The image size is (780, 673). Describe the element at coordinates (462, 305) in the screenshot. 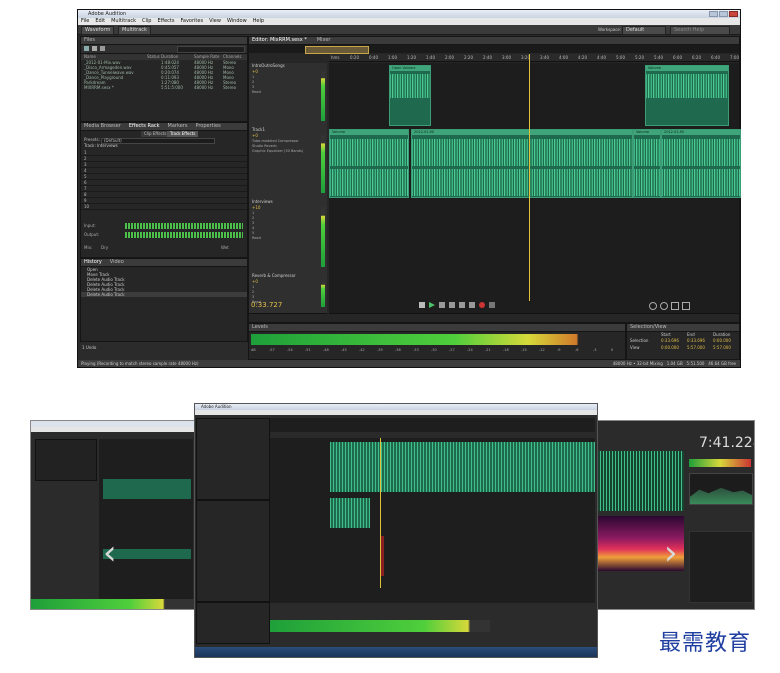

I see `forward-icon` at that location.